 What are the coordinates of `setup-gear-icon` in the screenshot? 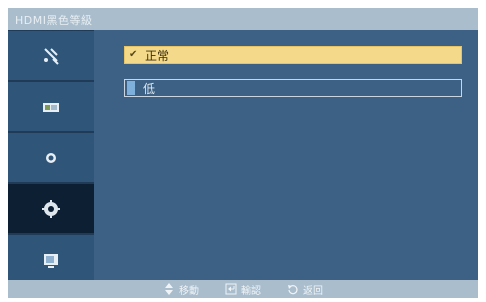 It's located at (51, 208).